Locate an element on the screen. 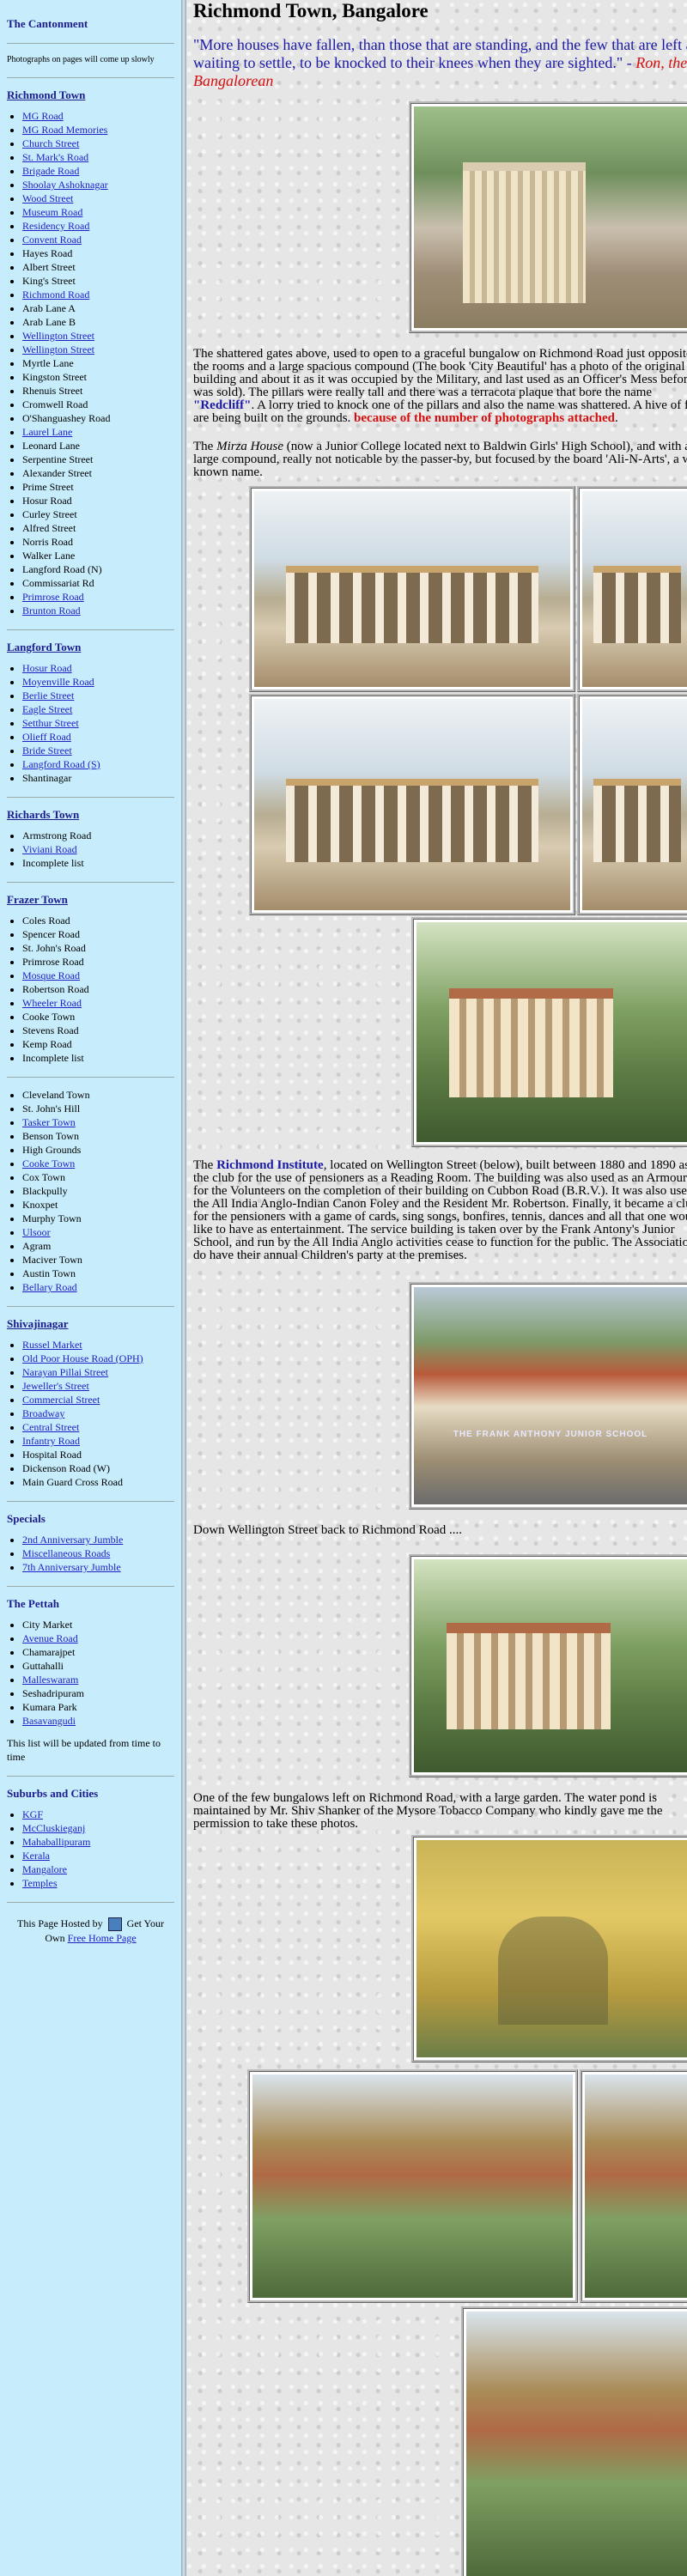 This screenshot has height=2576, width=687. sidebar-list-item: St. Mark's Road is located at coordinates (98, 157).